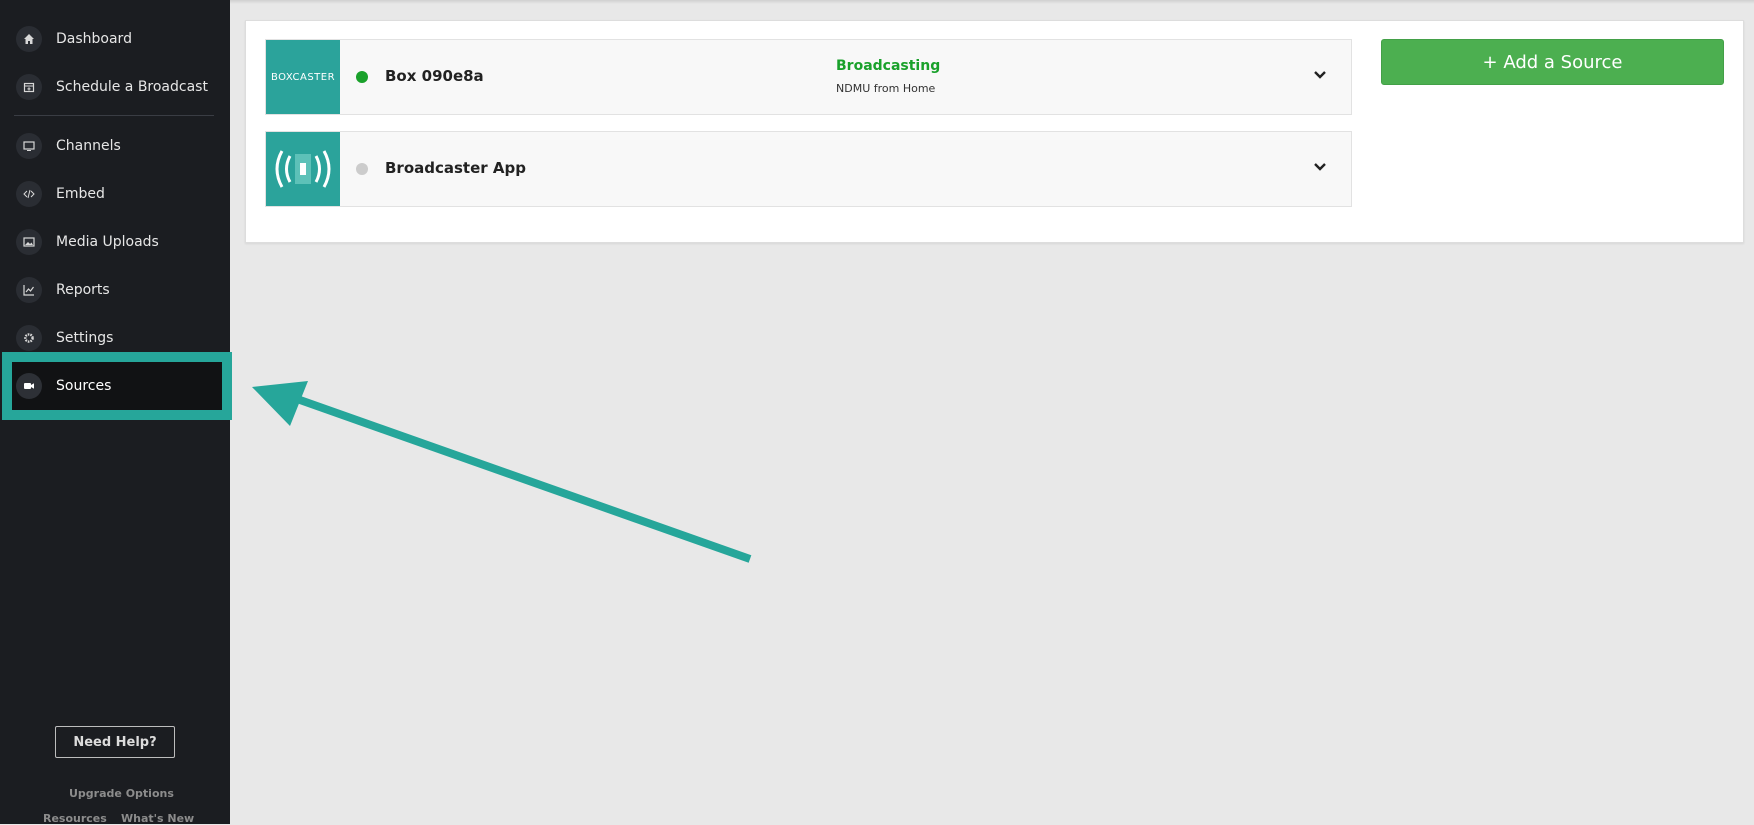  I want to click on arrow-shaft, so click(525, 479).